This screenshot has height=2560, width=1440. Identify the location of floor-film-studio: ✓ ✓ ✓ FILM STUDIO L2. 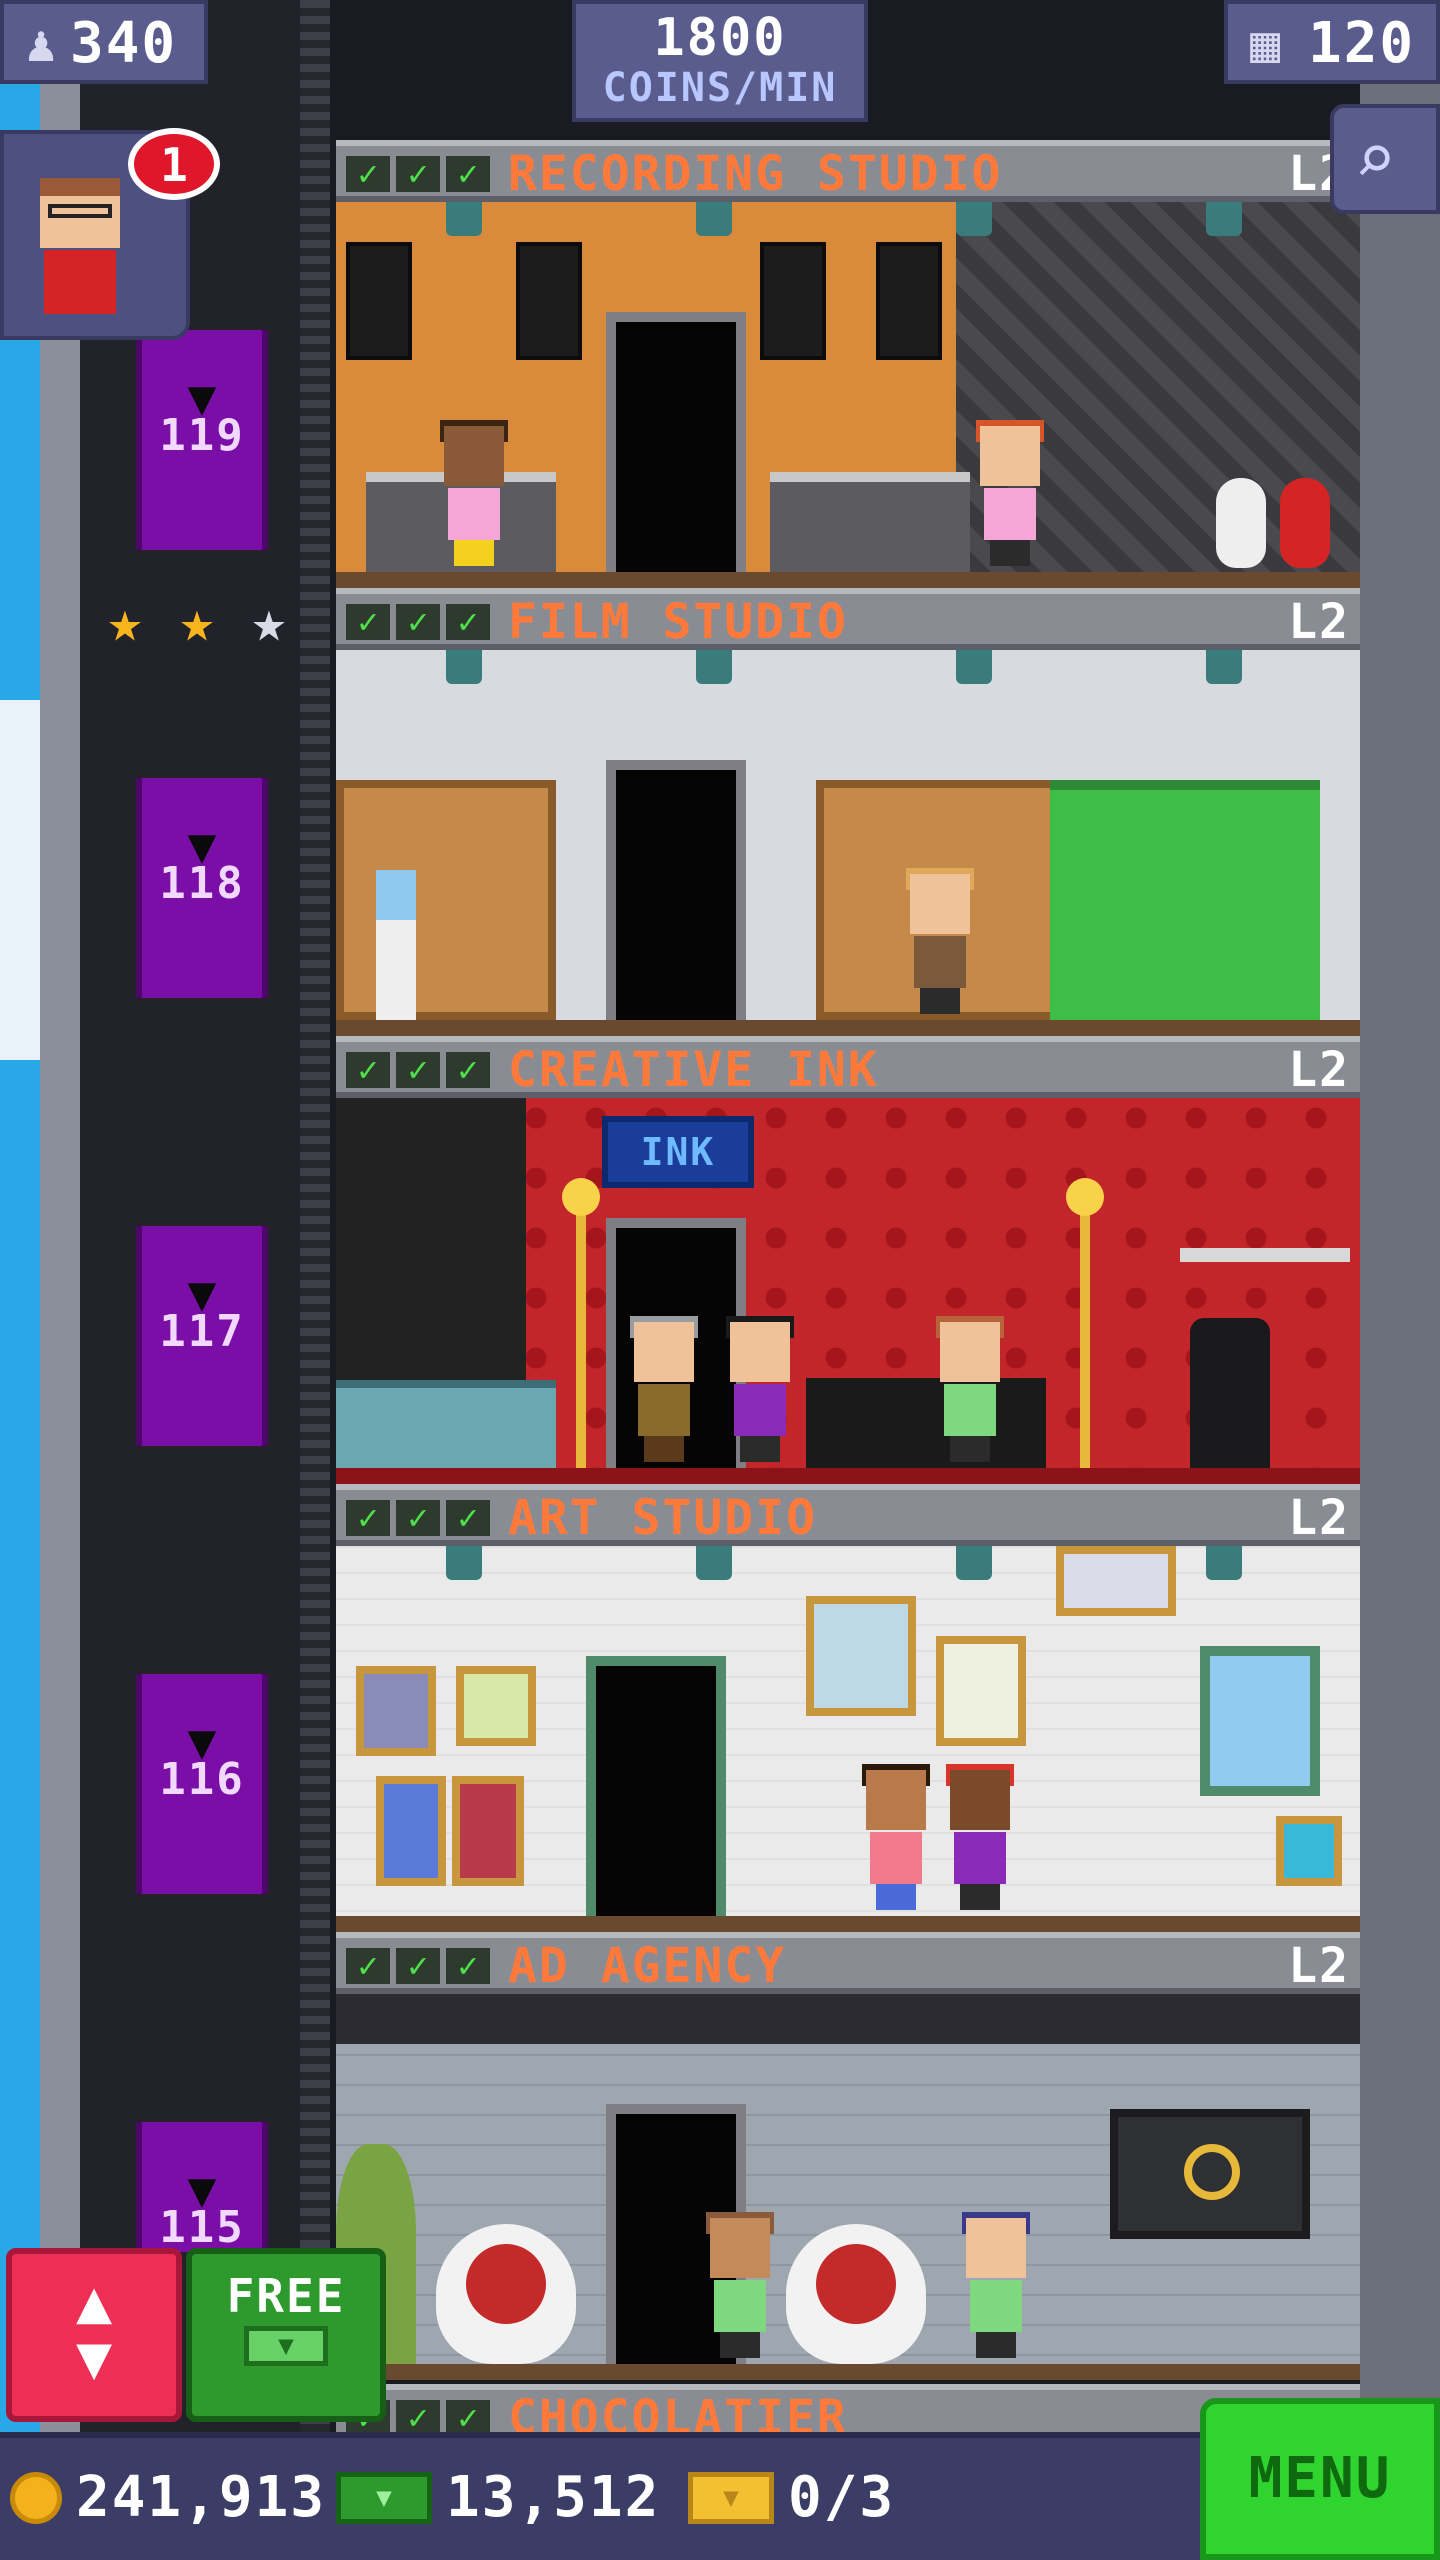
(848, 812).